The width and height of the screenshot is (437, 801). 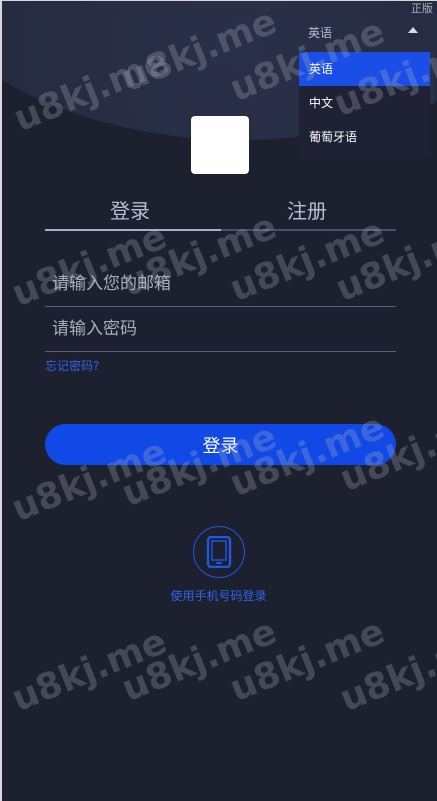 What do you see at coordinates (1, 400) in the screenshot?
I see `window-left-border` at bounding box center [1, 400].